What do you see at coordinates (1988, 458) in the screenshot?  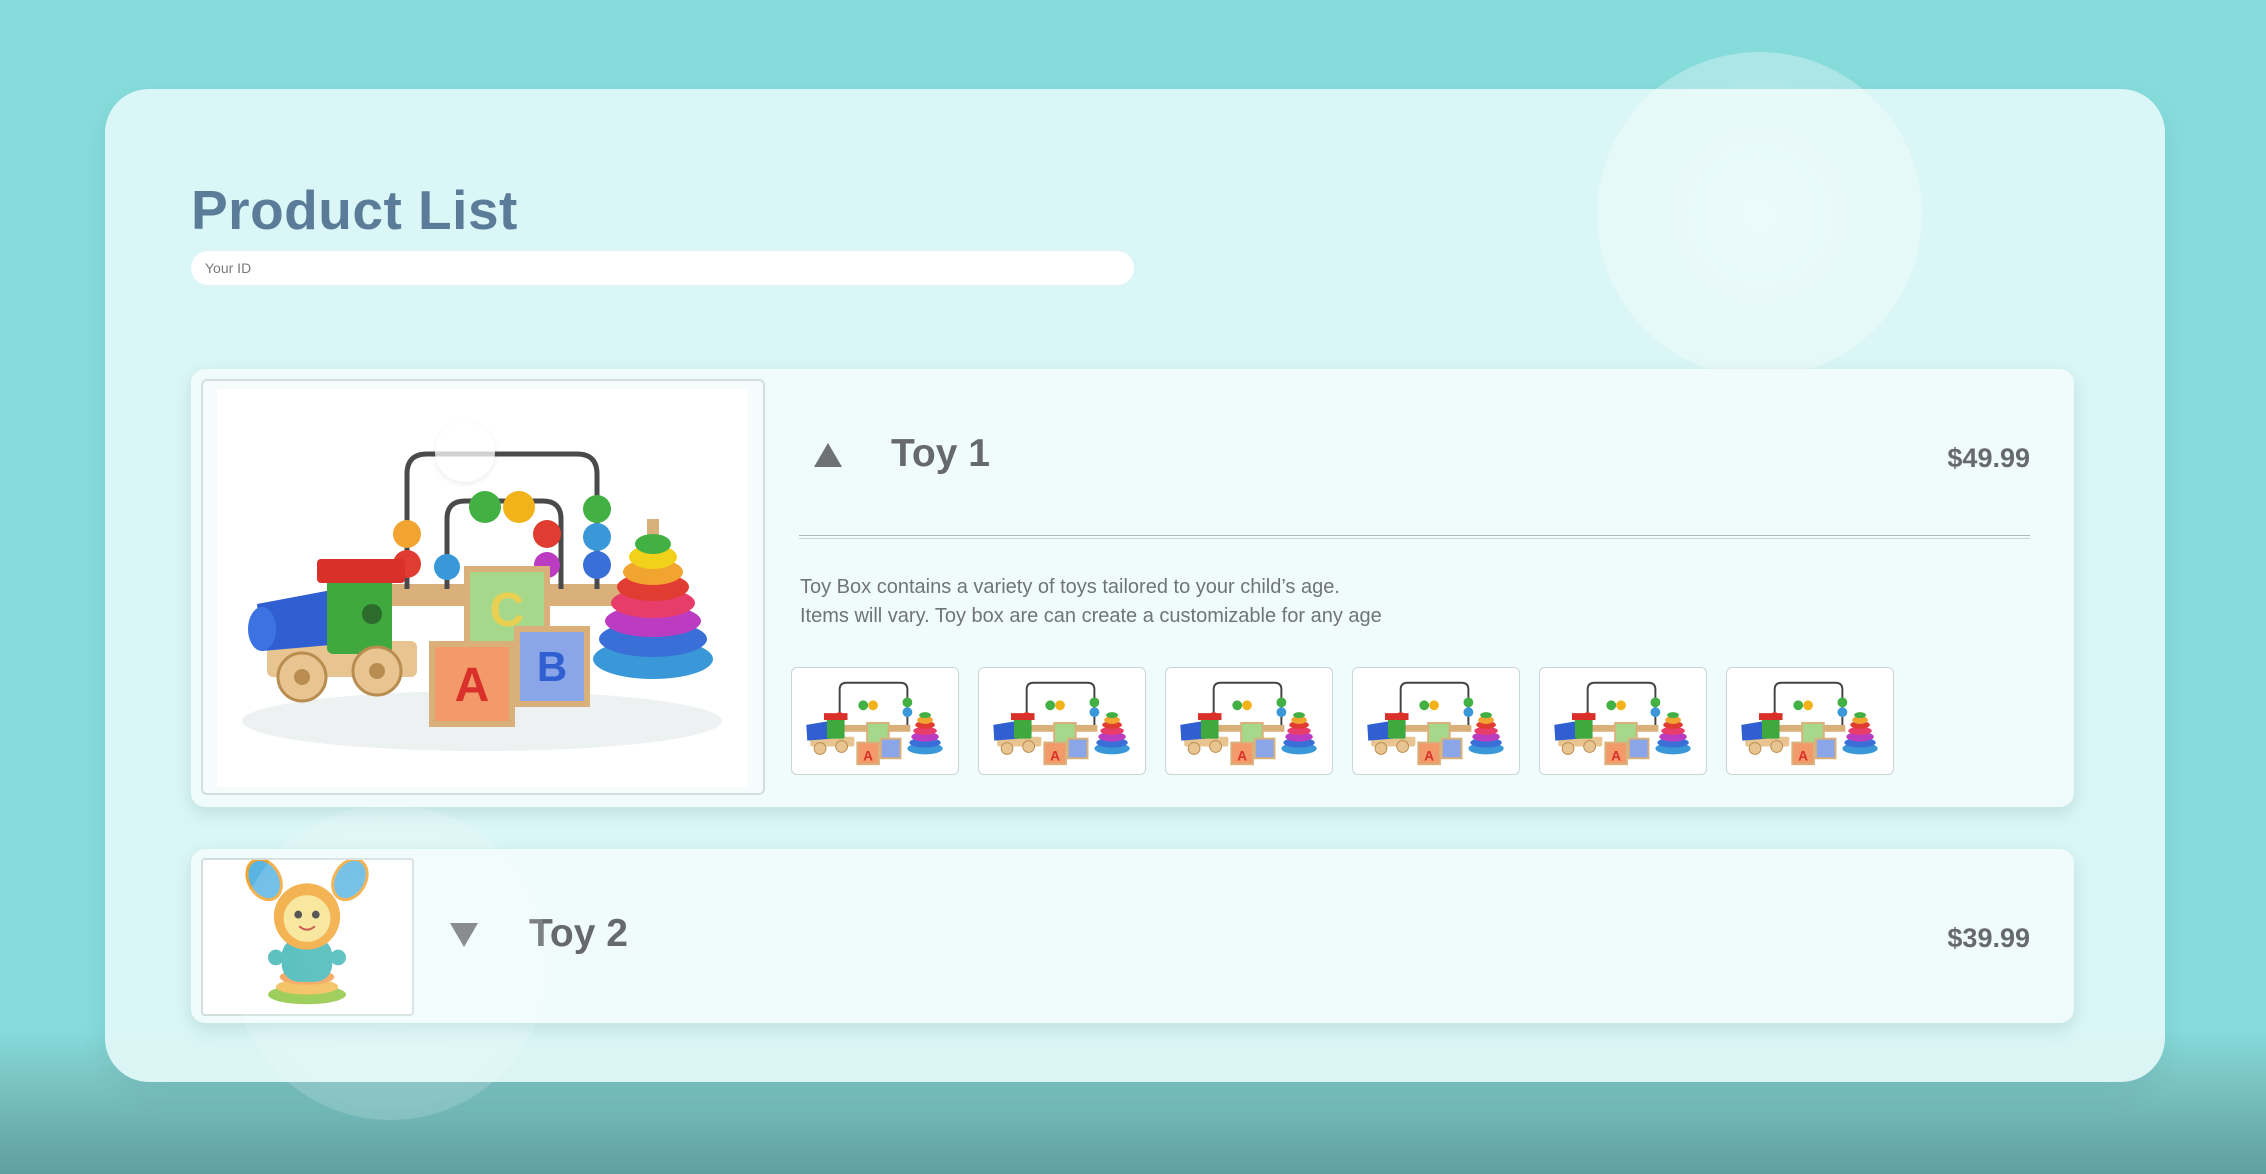 I see `product-price: $49.99` at bounding box center [1988, 458].